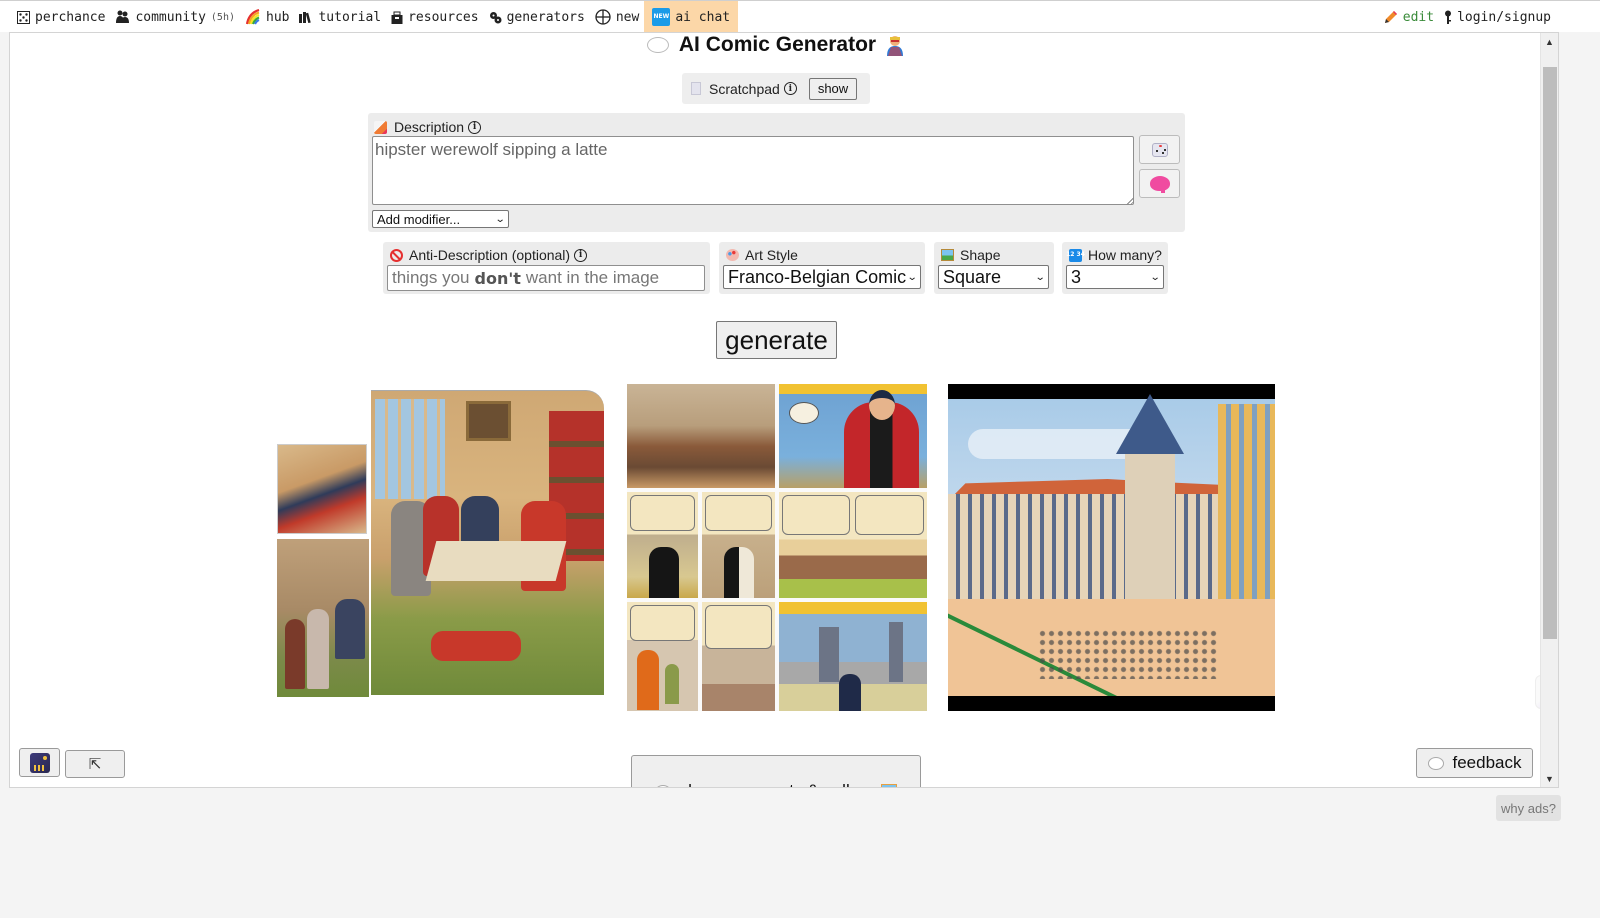  I want to click on image-buildings, so click(1093, 549).